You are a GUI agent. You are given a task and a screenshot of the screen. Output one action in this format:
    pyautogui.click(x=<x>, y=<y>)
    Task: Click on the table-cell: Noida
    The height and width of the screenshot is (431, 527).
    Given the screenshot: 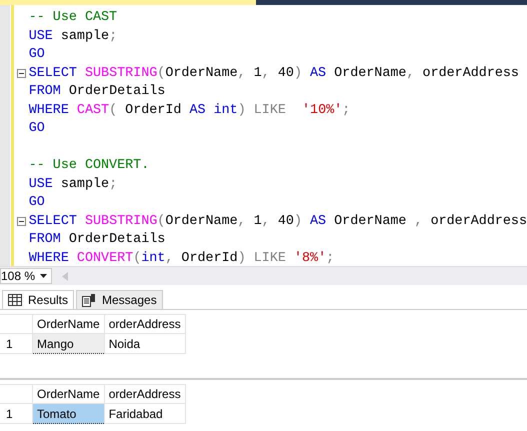 What is the action you would take?
    pyautogui.click(x=145, y=344)
    